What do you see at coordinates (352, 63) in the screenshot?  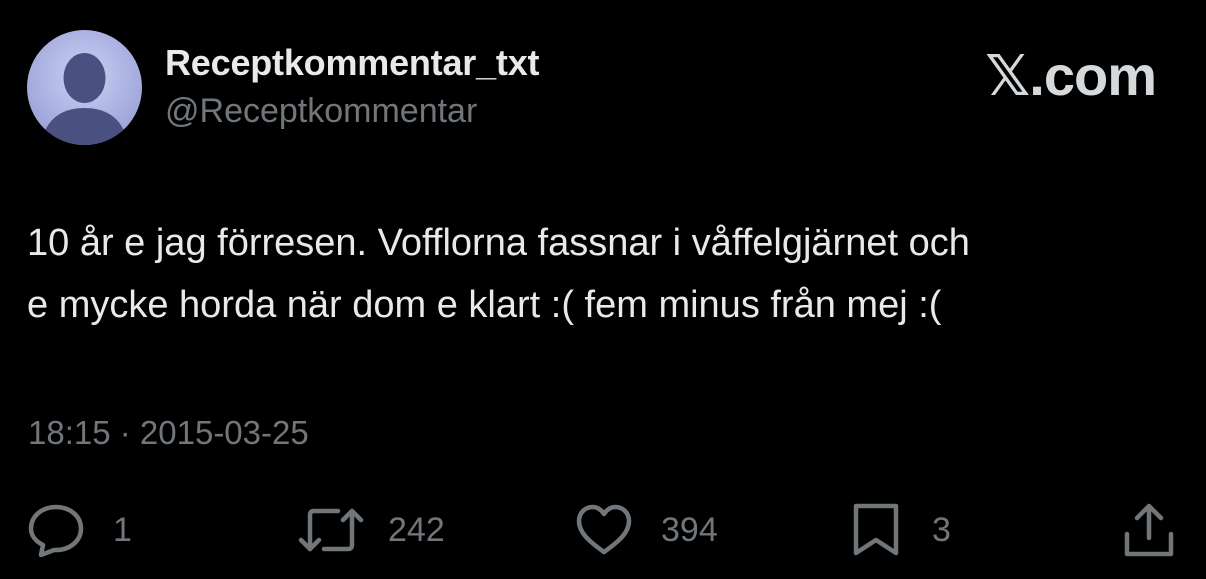 I see `author-display-name: Receptkommentar_txt` at bounding box center [352, 63].